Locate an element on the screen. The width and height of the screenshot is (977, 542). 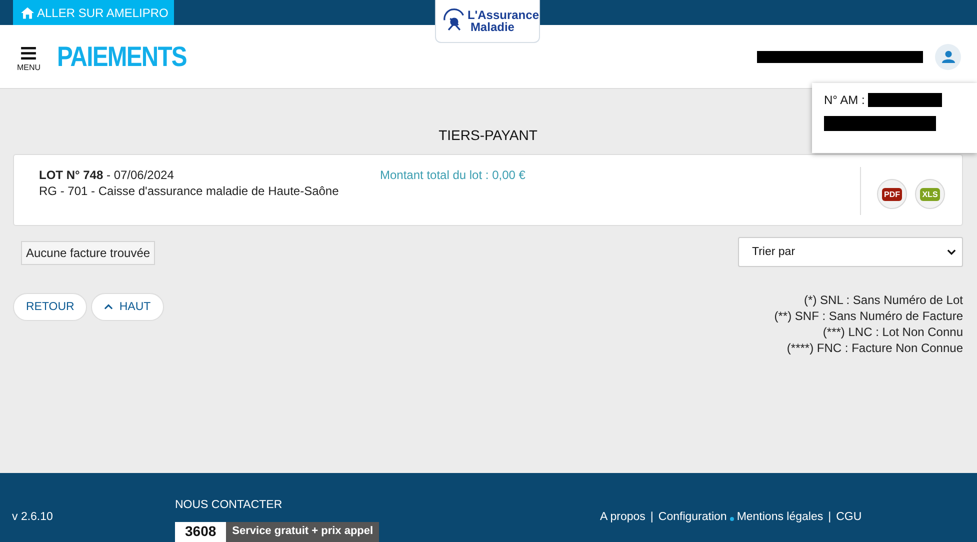
user-avatar-button is located at coordinates (948, 57).